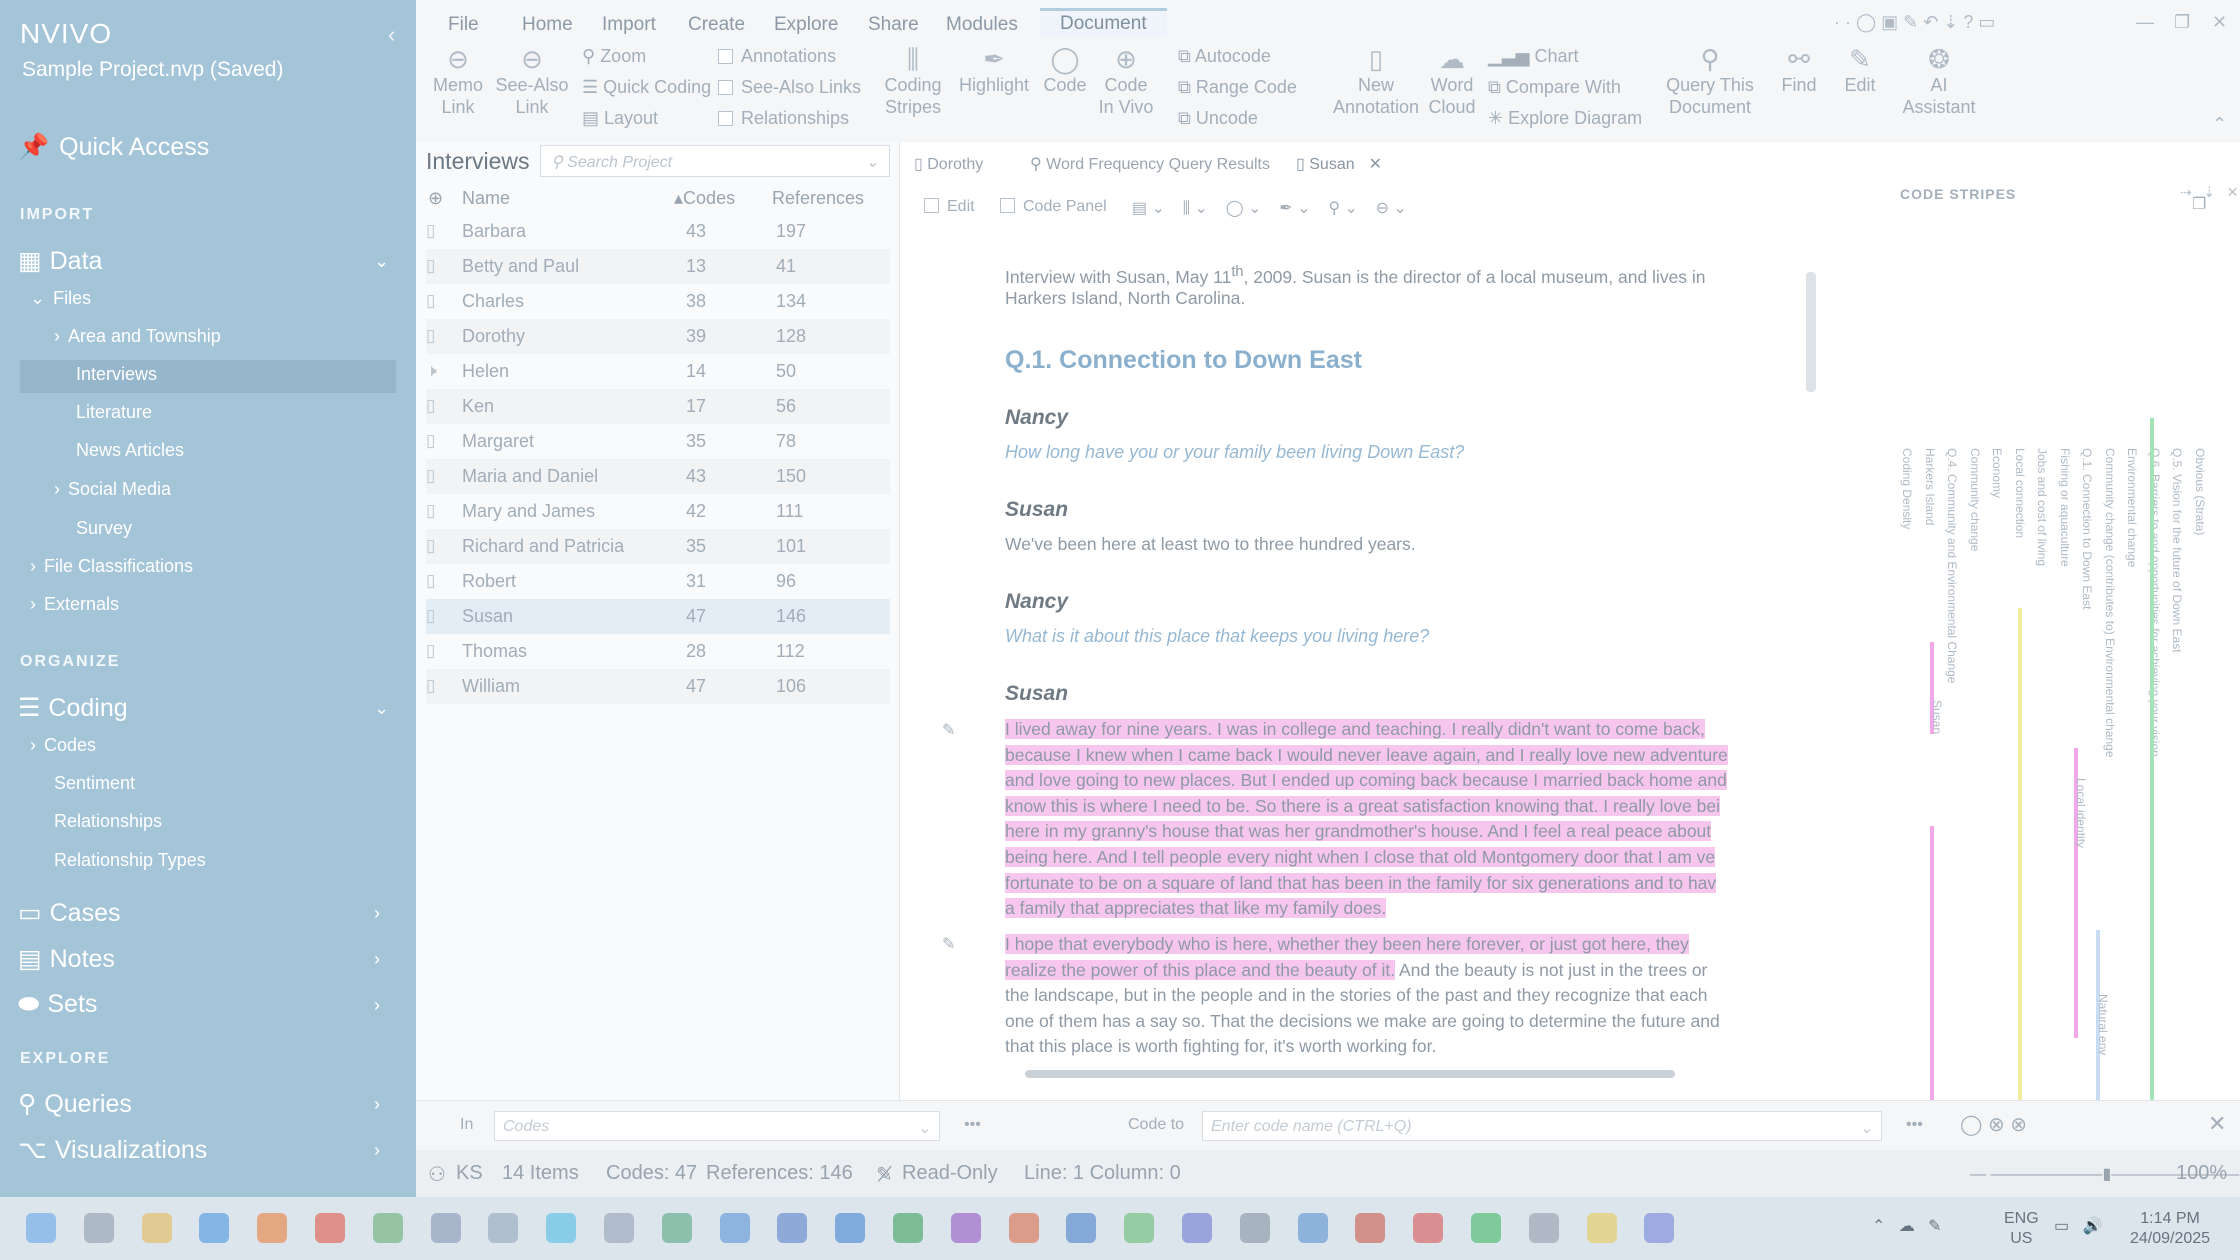 The image size is (2240, 1260). Describe the element at coordinates (2219, 124) in the screenshot. I see `collapse-ribbon-icon: ⌃` at that location.